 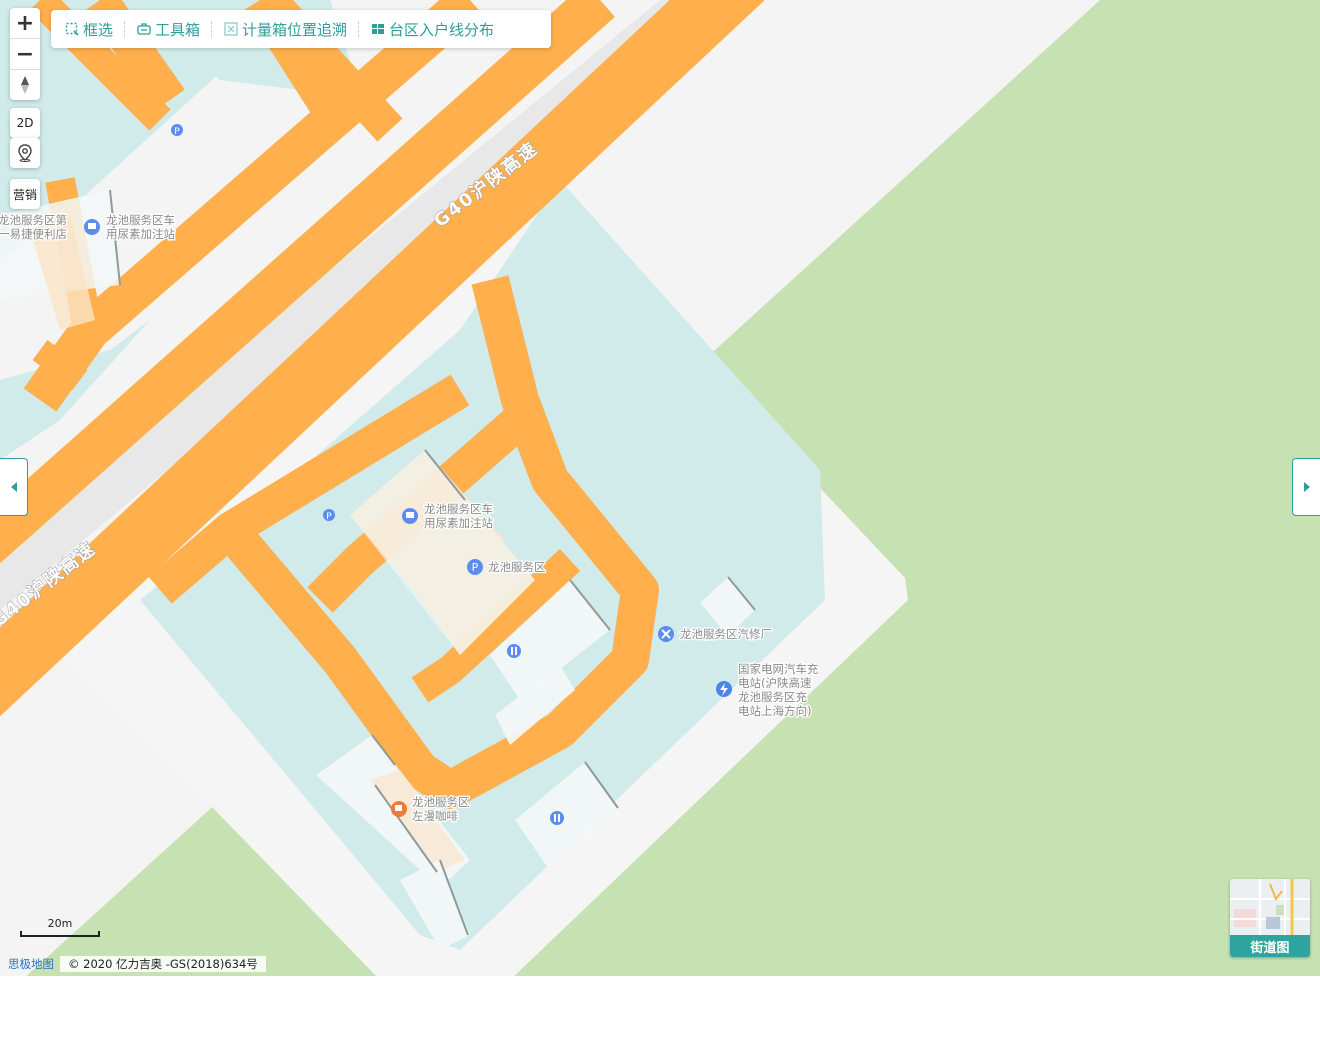 What do you see at coordinates (442, 29) in the screenshot?
I see `household-line-label: 台区入户线分布` at bounding box center [442, 29].